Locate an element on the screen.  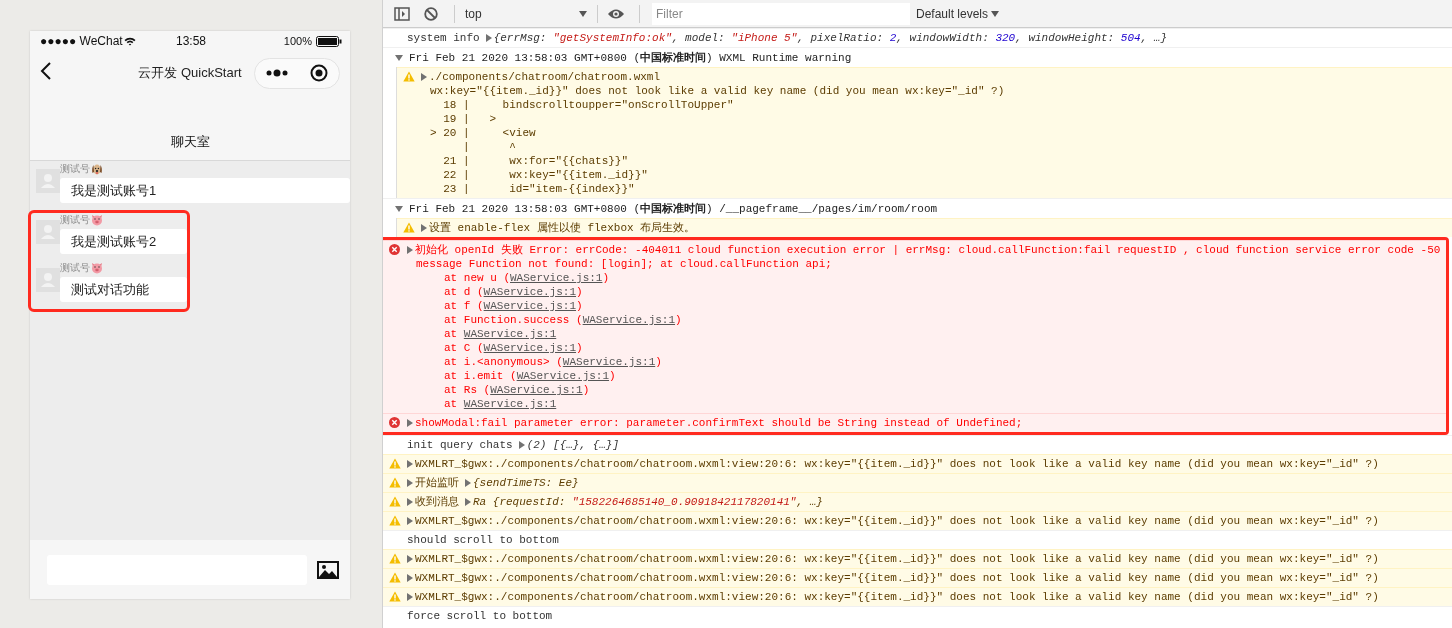
close-mini-program-icon is located at coordinates (319, 73).